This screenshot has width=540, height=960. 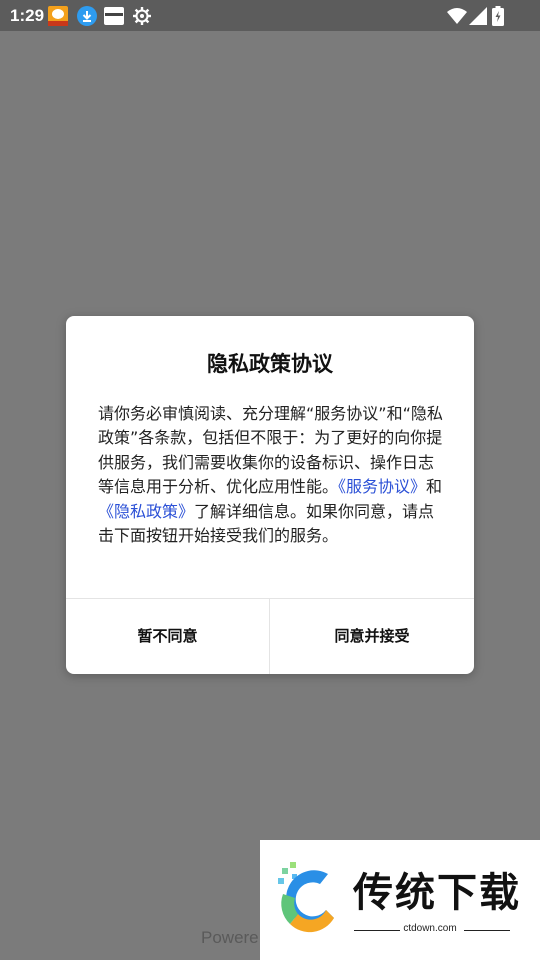 What do you see at coordinates (230, 937) in the screenshot?
I see `powered-by-text: Powere` at bounding box center [230, 937].